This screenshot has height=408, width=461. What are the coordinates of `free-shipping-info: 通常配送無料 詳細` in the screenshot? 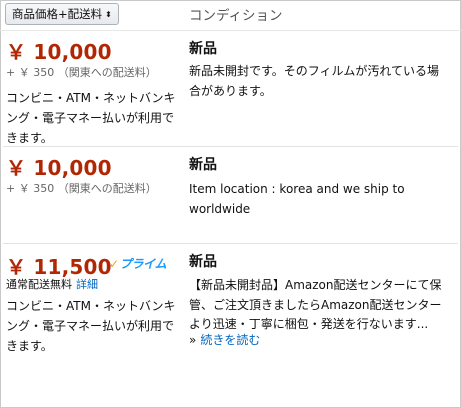 It's located at (52, 284).